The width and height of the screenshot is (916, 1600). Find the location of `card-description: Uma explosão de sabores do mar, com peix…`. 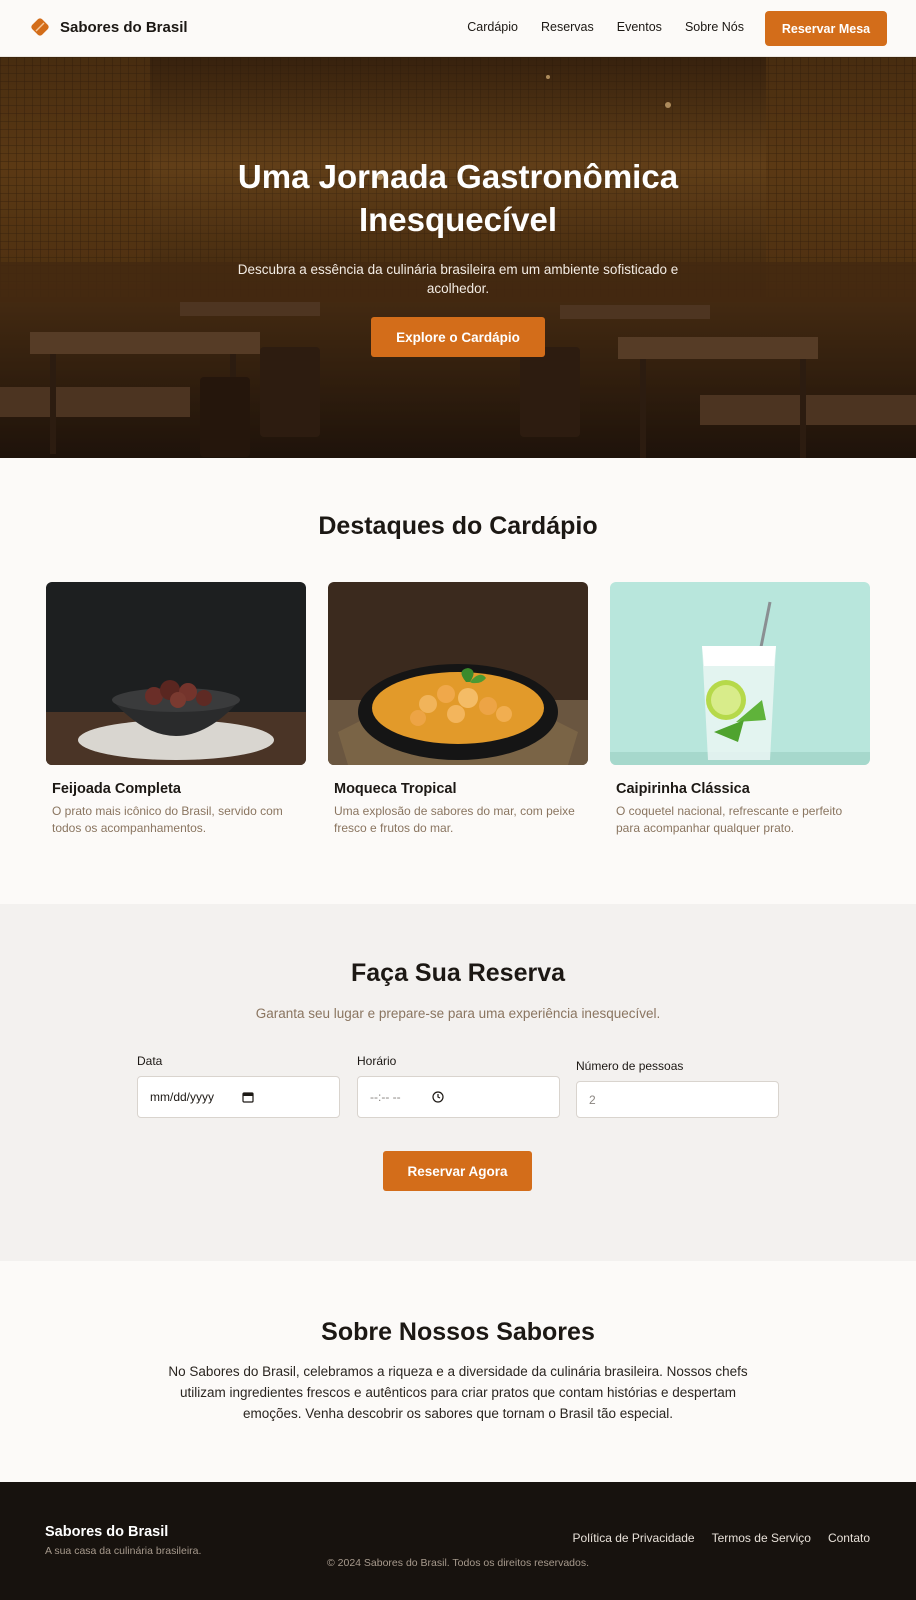

card-description: Uma explosão de sabores do mar, com peix… is located at coordinates (454, 819).